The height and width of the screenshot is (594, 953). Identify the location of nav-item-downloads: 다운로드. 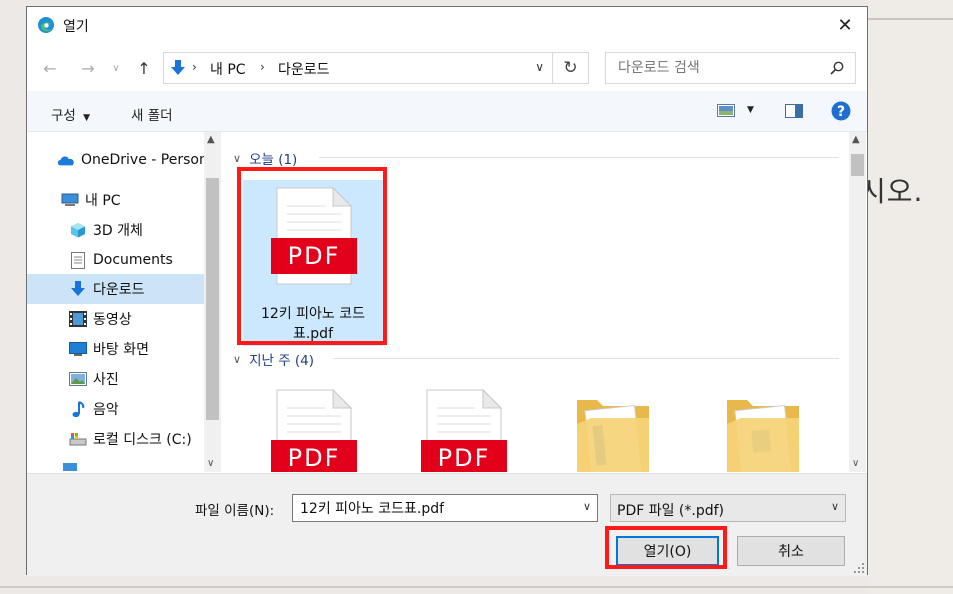
(115, 289).